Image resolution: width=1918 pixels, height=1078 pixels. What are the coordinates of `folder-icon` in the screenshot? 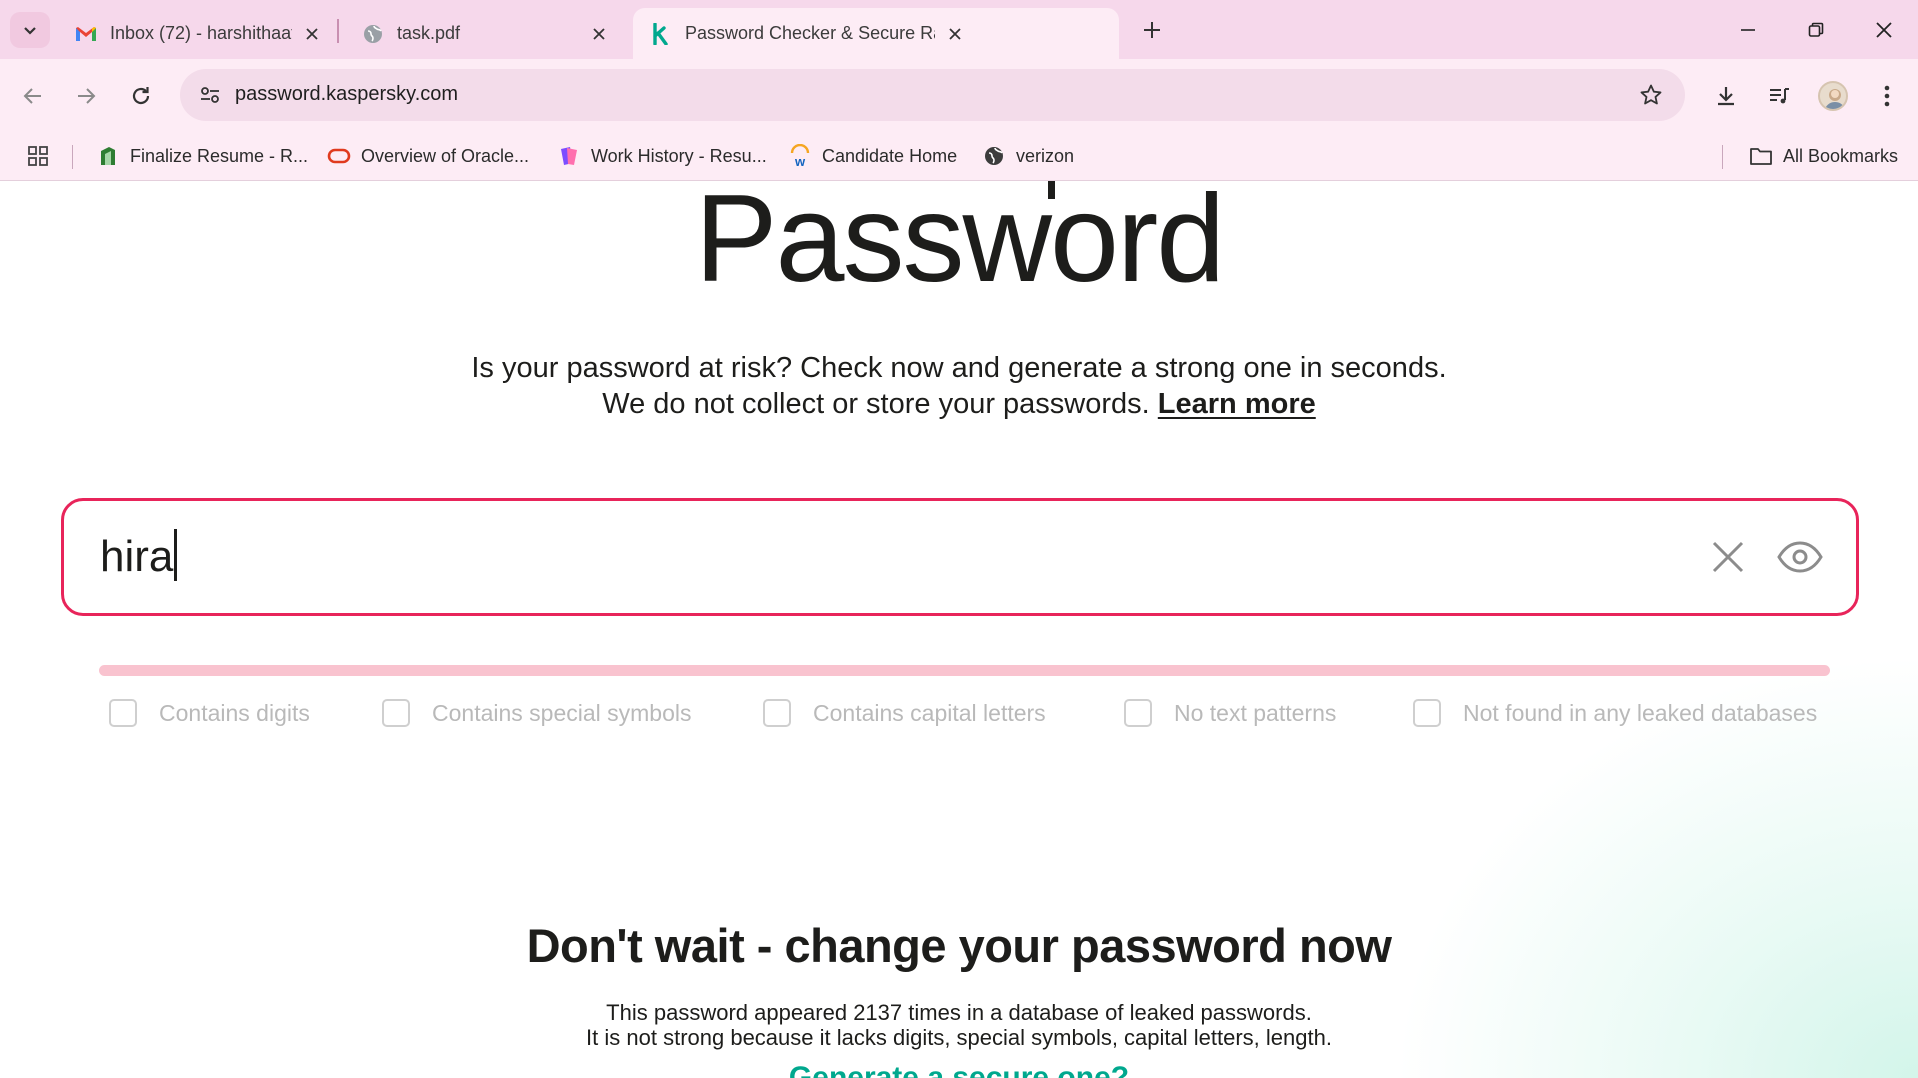 It's located at (1761, 156).